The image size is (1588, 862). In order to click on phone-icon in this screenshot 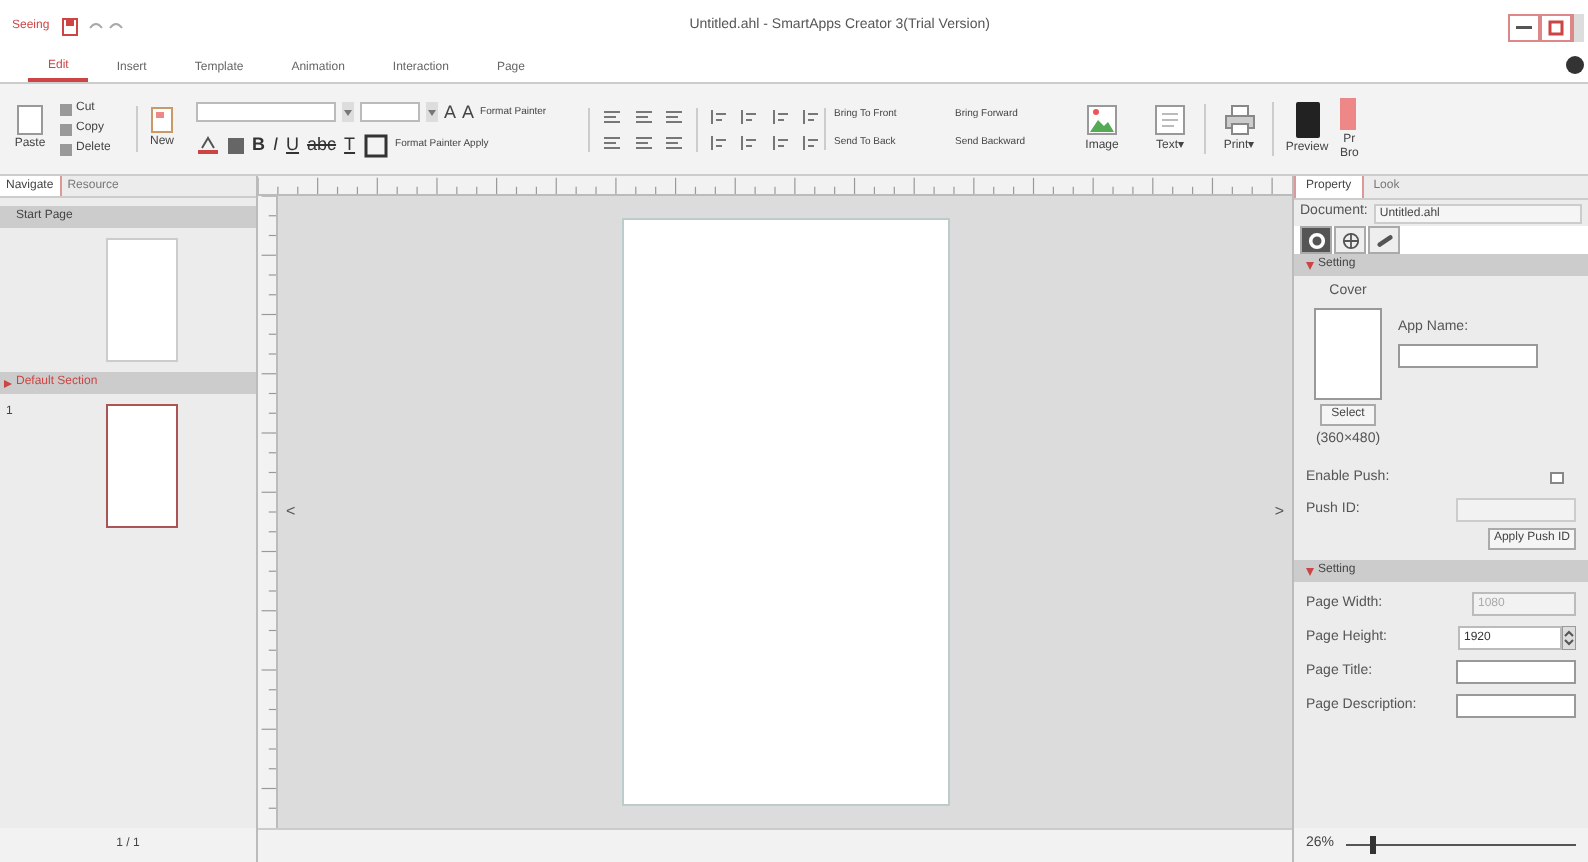, I will do `click(1307, 120)`.